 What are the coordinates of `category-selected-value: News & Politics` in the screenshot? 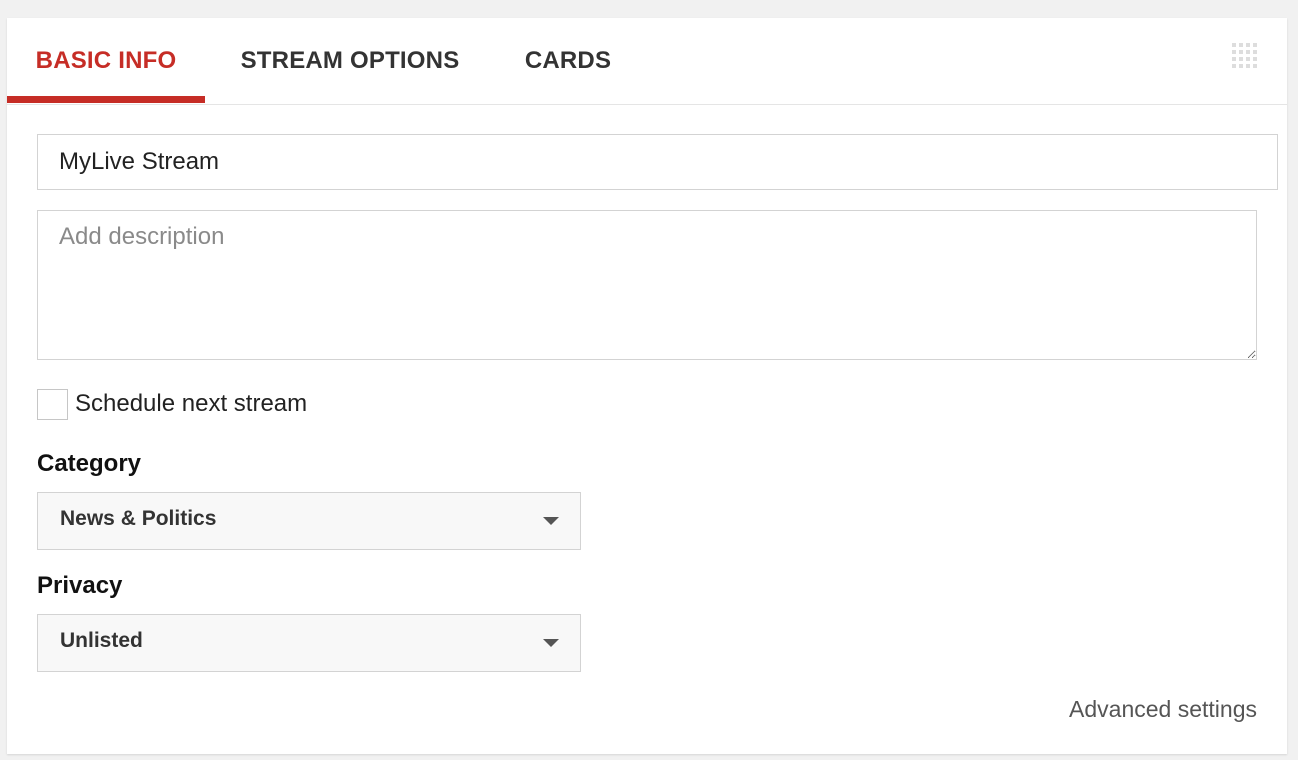 It's located at (138, 518).